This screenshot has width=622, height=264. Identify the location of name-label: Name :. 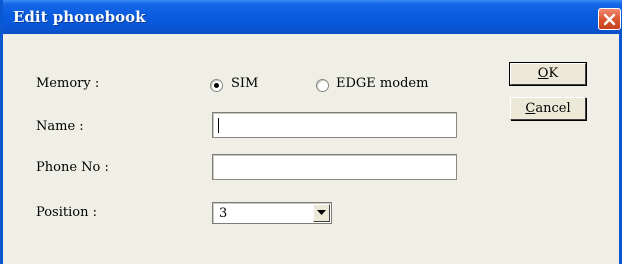
(60, 126).